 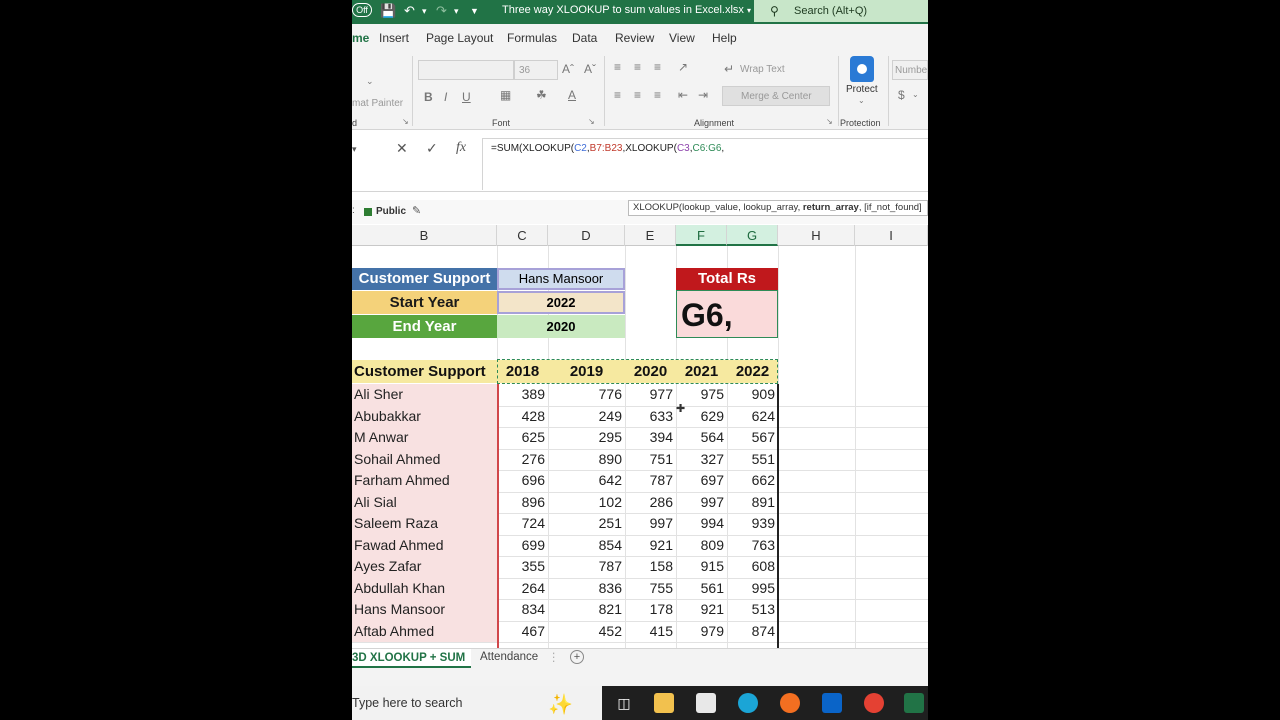 I want to click on sales-value-cell: 787, so click(x=650, y=481).